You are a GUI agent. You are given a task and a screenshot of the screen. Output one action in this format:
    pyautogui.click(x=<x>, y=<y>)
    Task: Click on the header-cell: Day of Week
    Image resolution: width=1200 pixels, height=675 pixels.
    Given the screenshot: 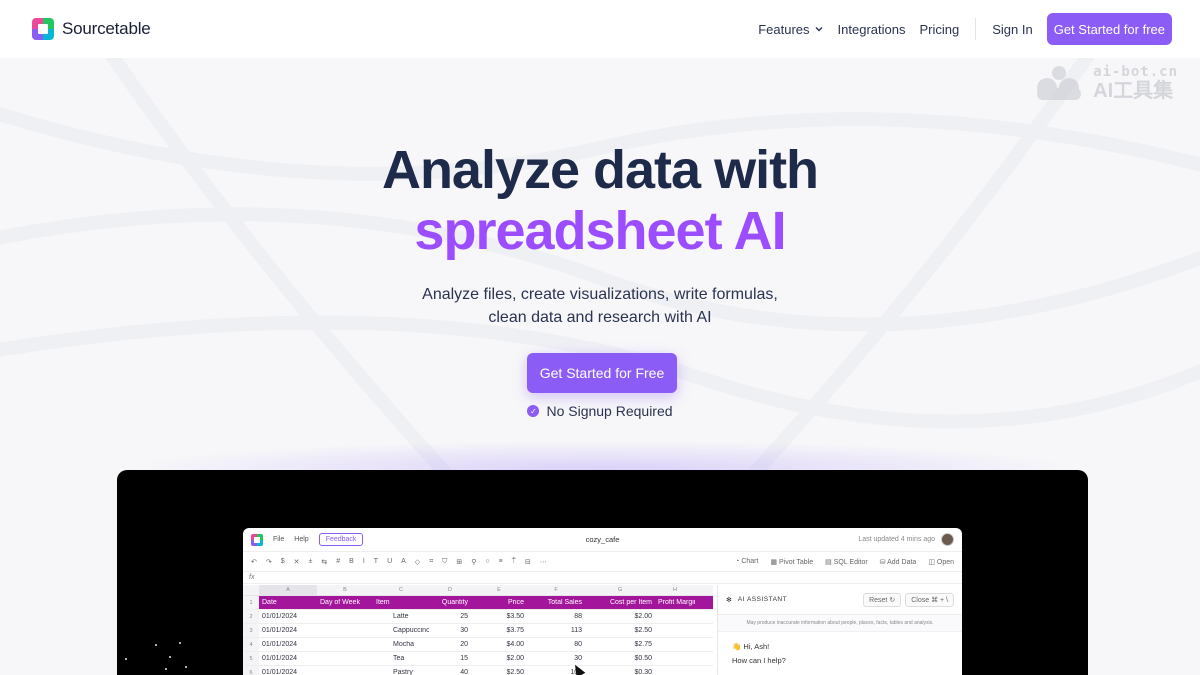 What is the action you would take?
    pyautogui.click(x=345, y=602)
    